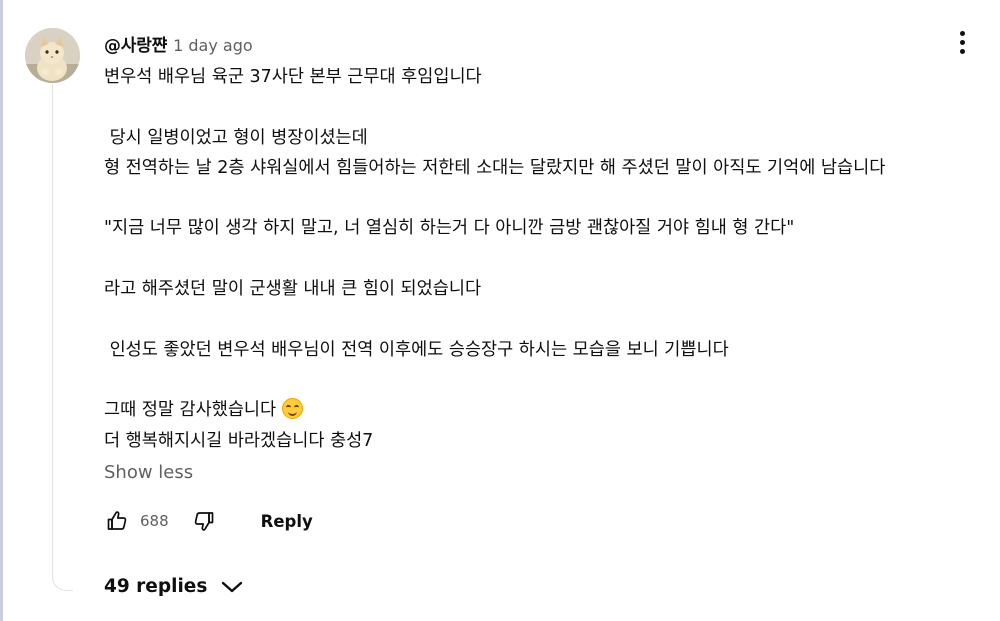 The image size is (1000, 621). I want to click on cat-avatar-image, so click(52, 55).